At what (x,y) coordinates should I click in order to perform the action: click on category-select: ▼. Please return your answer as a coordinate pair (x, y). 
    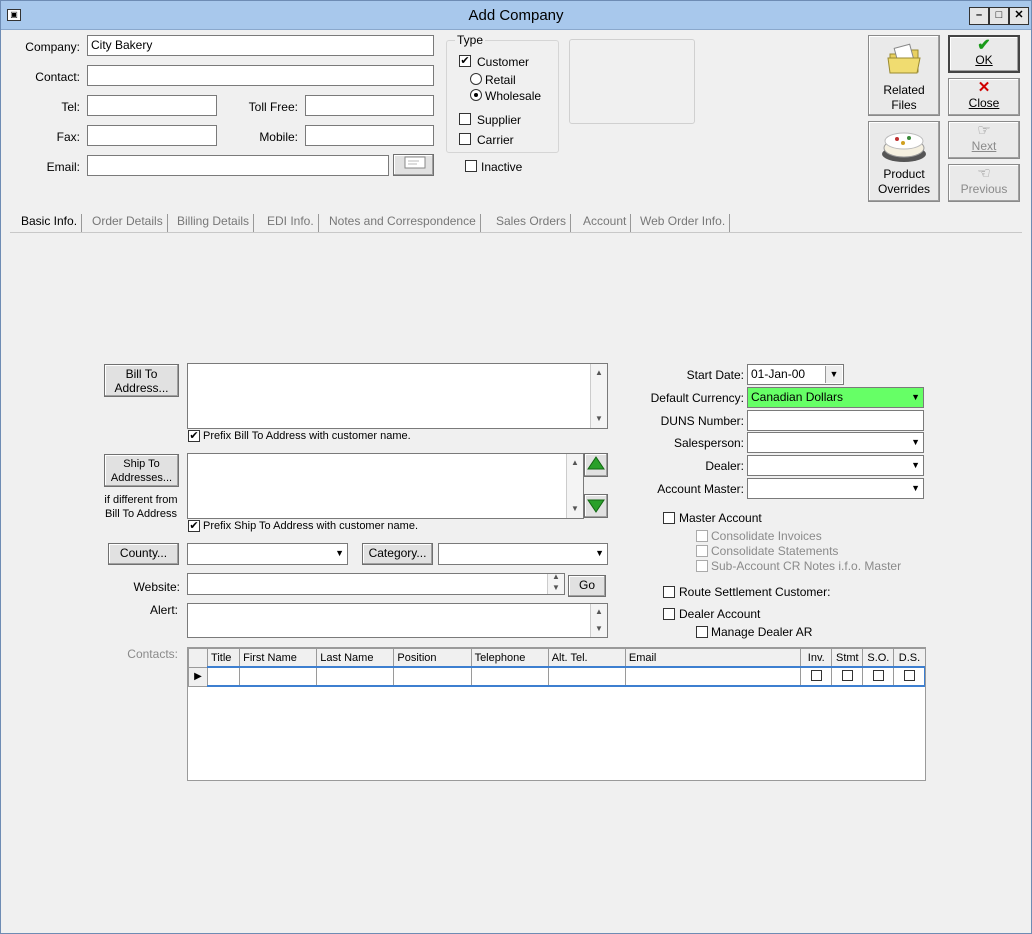
    Looking at the image, I should click on (523, 554).